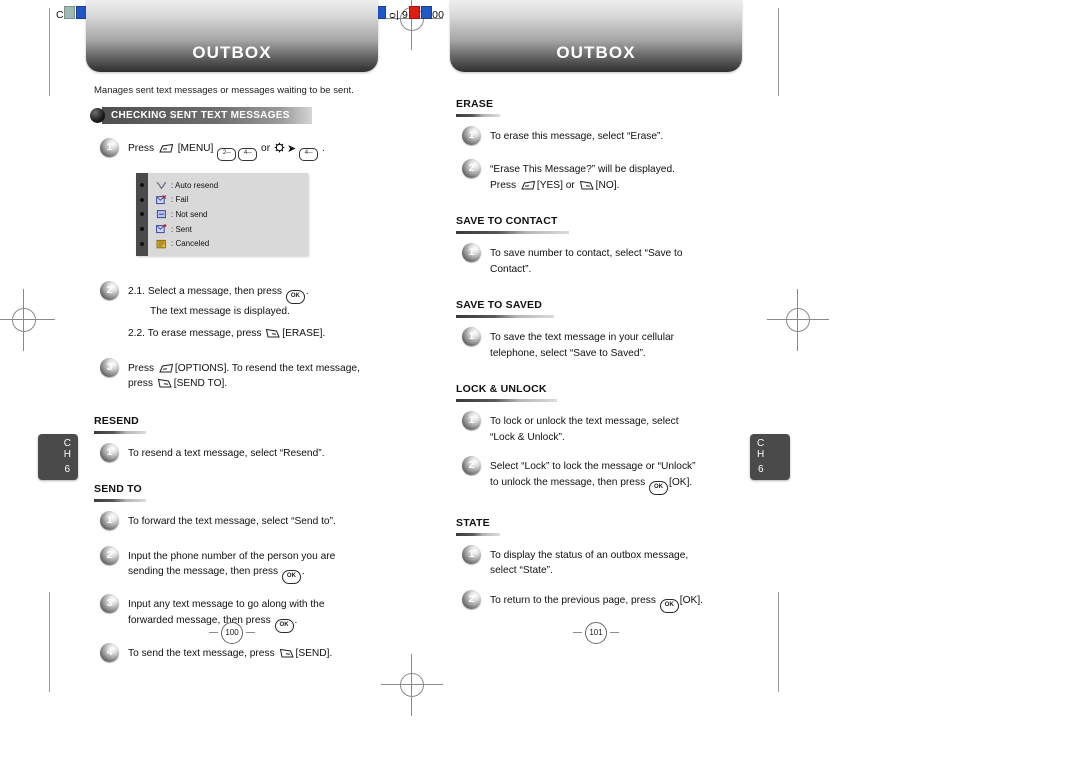  Describe the element at coordinates (503, 185) in the screenshot. I see `erase-step2-line2a: Press` at that location.